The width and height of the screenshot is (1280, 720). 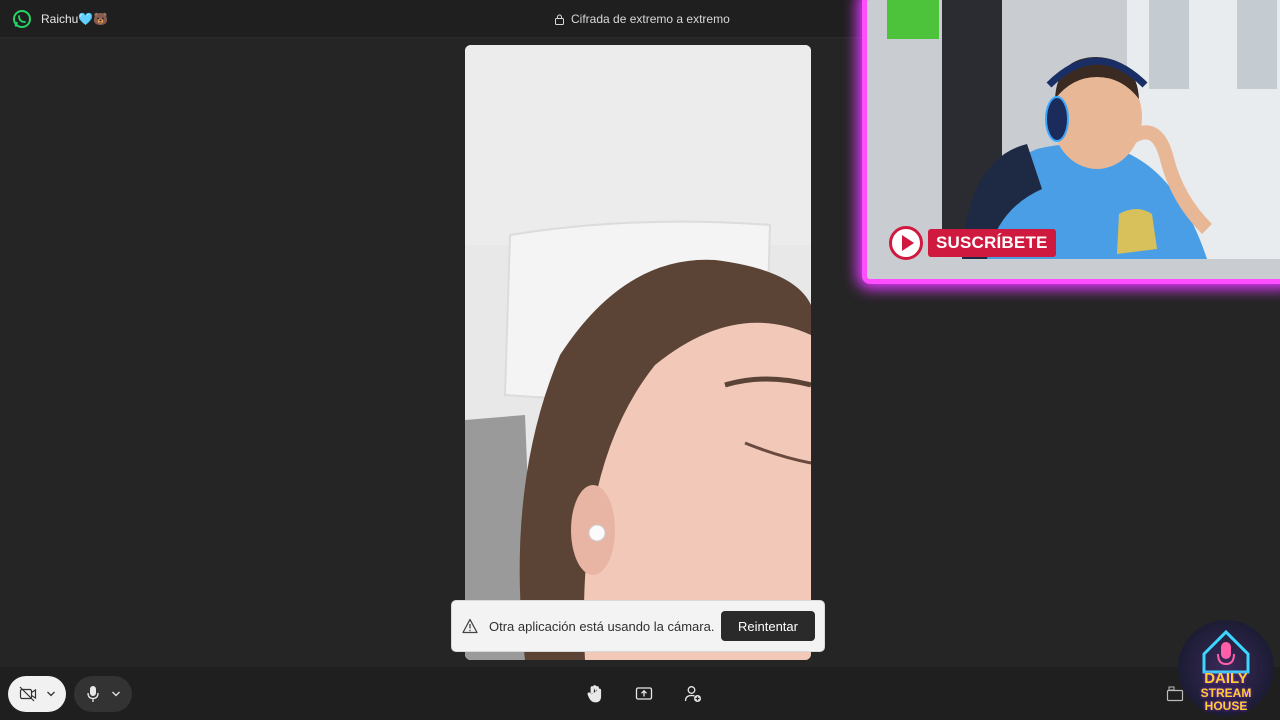 What do you see at coordinates (1226, 678) in the screenshot?
I see `watermark-line1: DAILY` at bounding box center [1226, 678].